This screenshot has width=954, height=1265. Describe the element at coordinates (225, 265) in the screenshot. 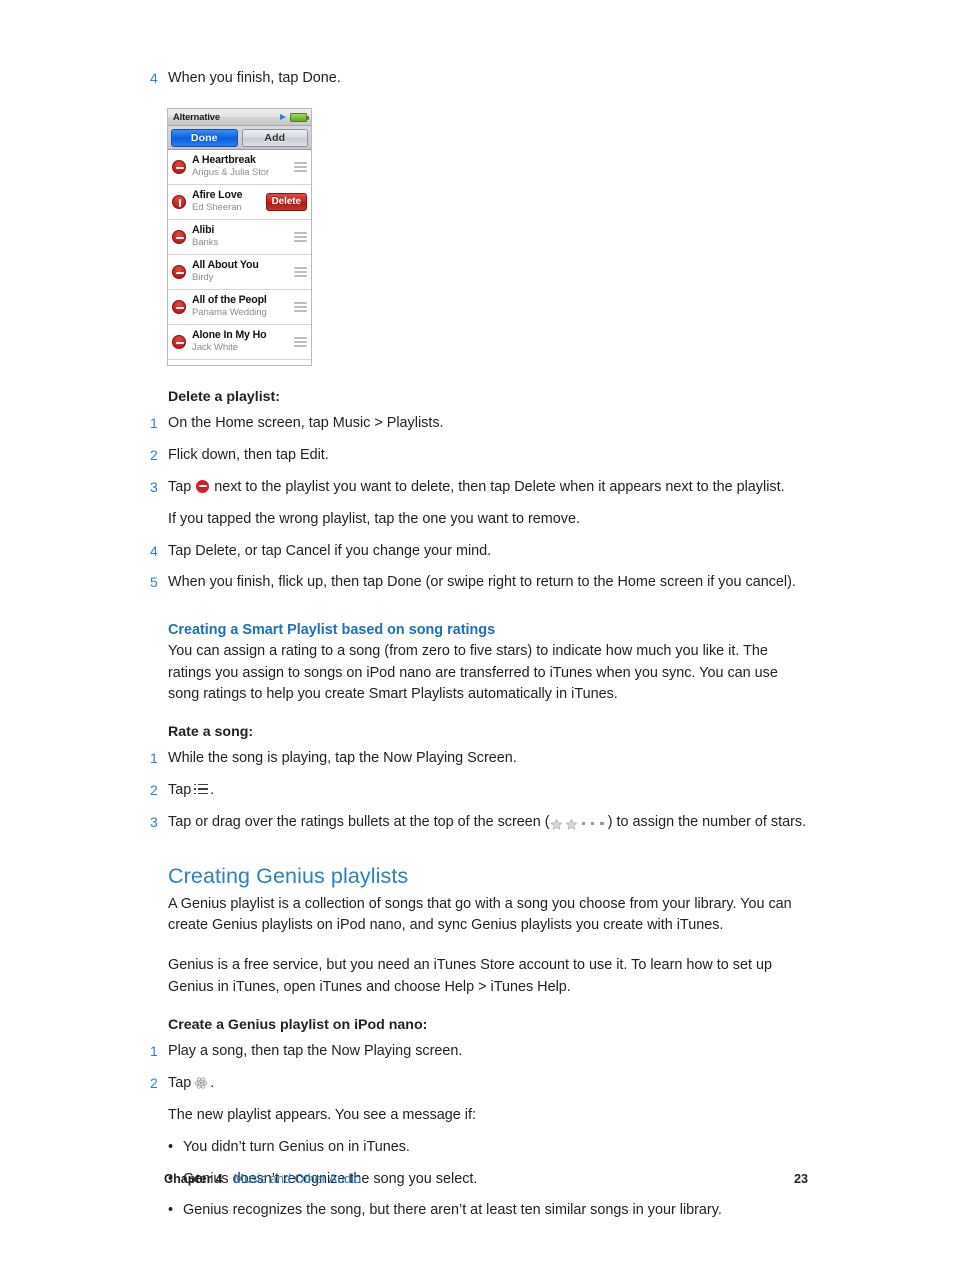

I see `song-title: All About You` at that location.